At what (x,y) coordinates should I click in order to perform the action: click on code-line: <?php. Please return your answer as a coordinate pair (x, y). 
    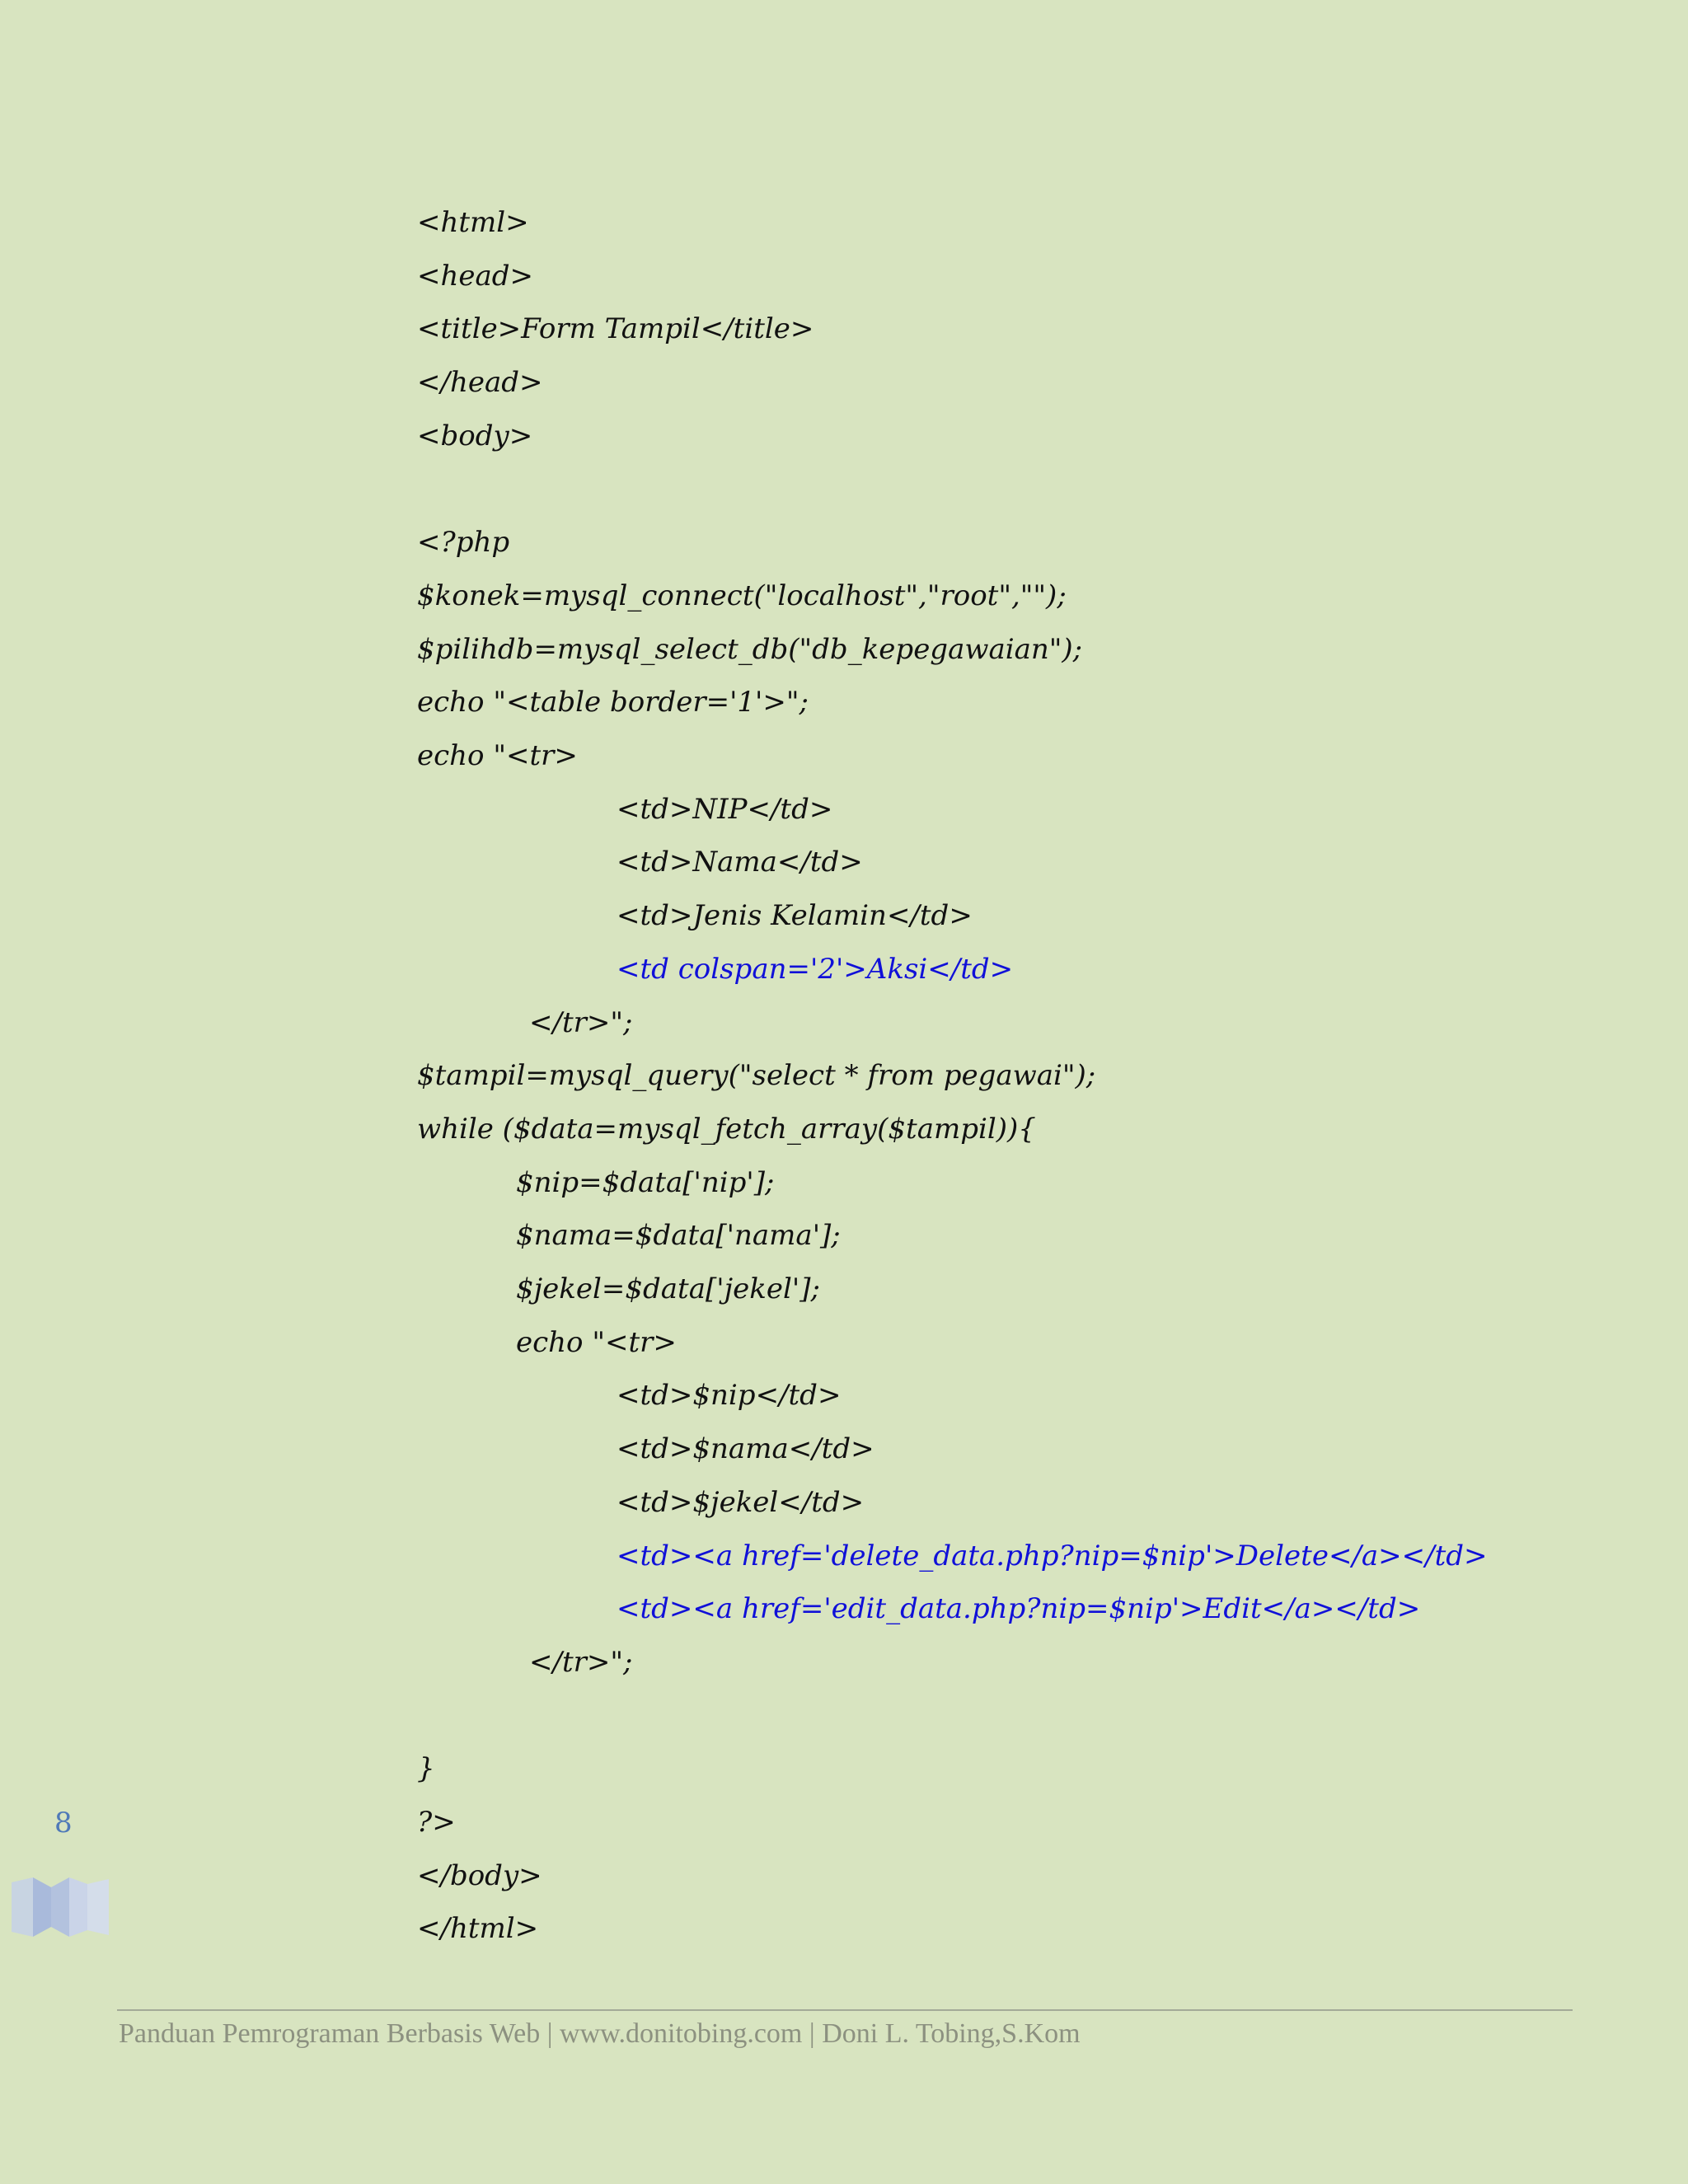
    Looking at the image, I should click on (463, 543).